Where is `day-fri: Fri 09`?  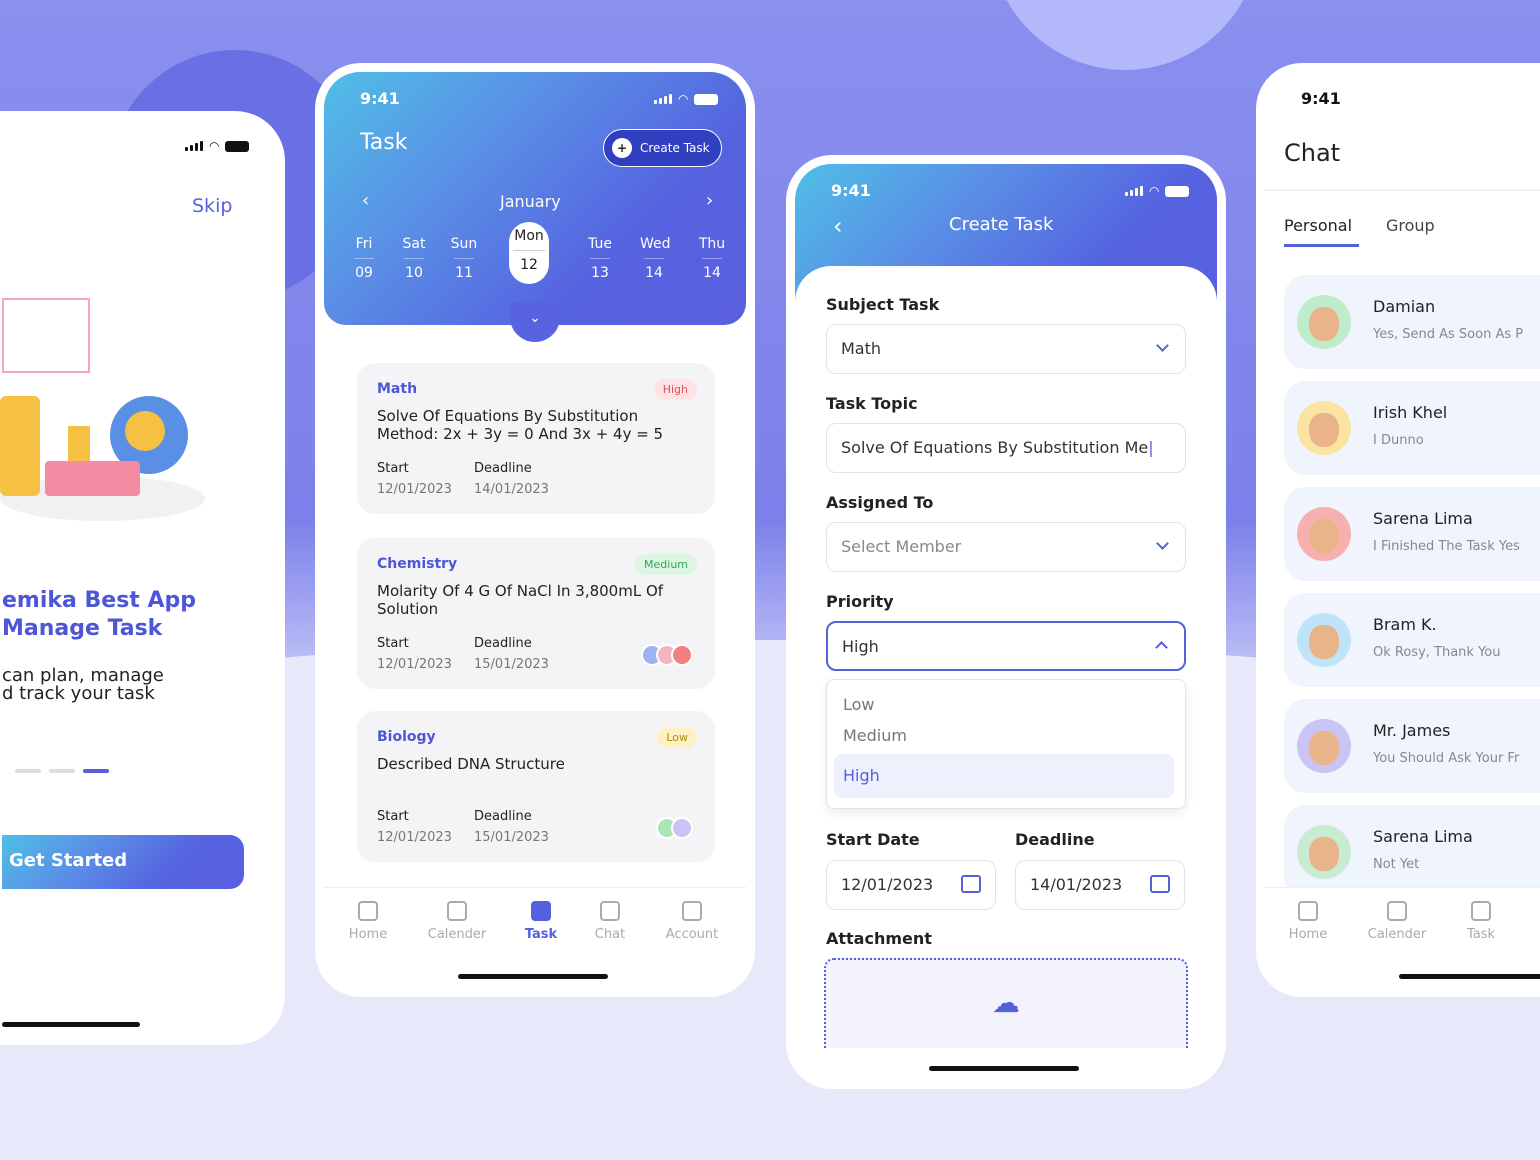 day-fri: Fri 09 is located at coordinates (364, 258).